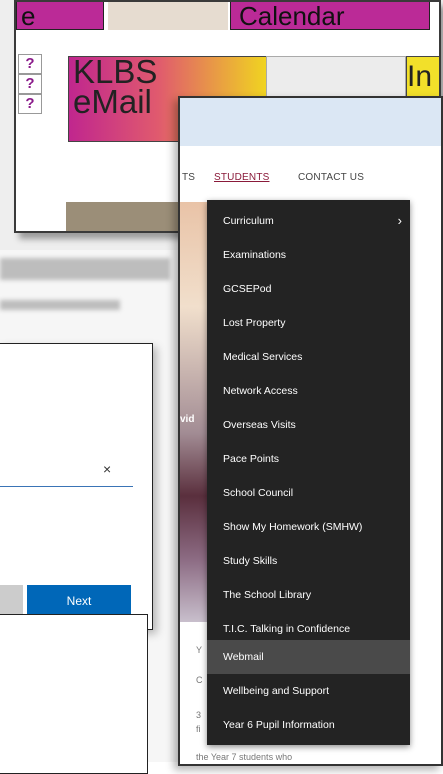 The height and width of the screenshot is (774, 443). What do you see at coordinates (399, 220) in the screenshot?
I see `chevron-right-icon: ›` at bounding box center [399, 220].